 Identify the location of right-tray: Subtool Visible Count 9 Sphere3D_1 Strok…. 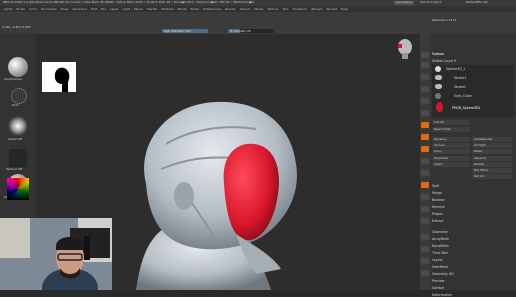
(473, 165).